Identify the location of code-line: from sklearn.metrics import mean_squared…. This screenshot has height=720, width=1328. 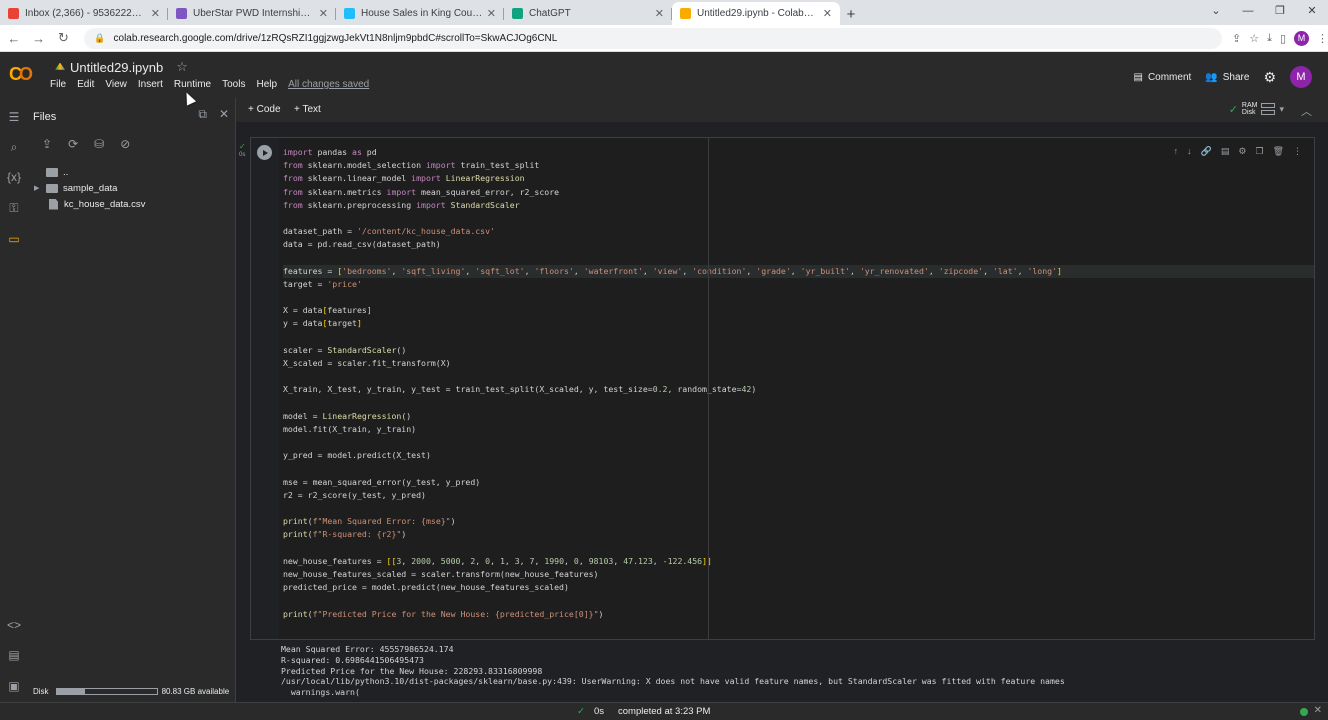
(421, 191).